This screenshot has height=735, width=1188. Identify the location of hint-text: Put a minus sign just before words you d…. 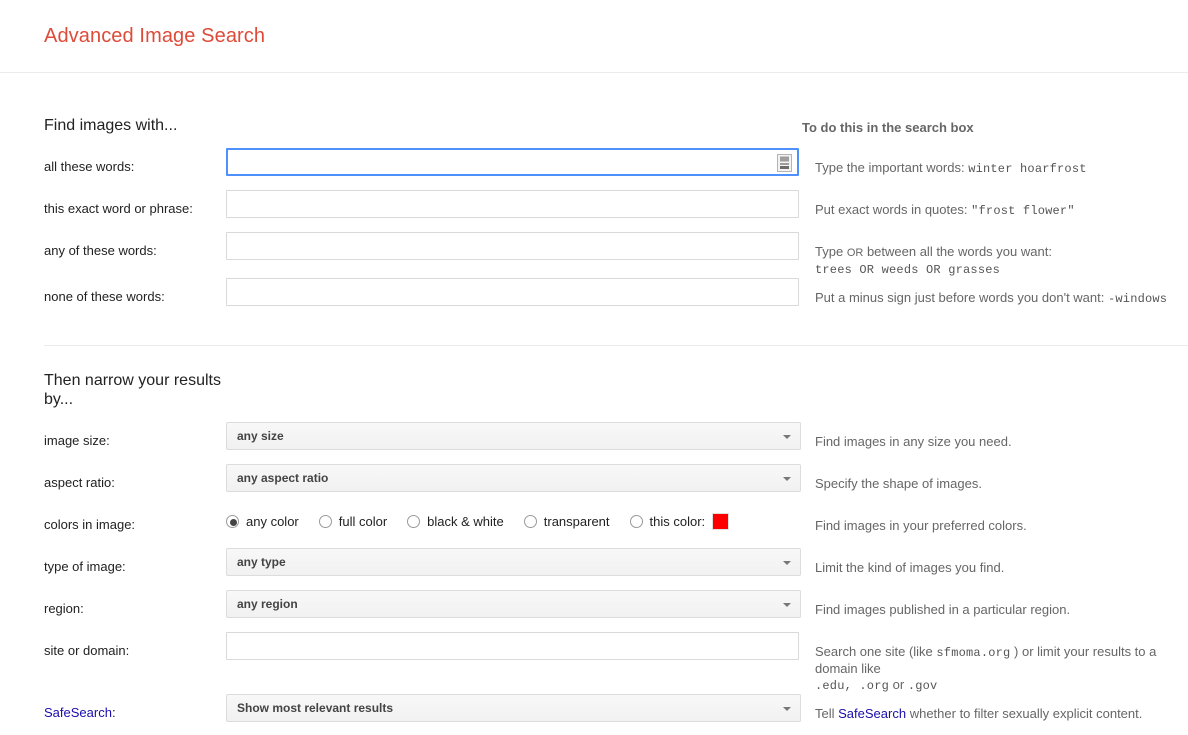
(960, 297).